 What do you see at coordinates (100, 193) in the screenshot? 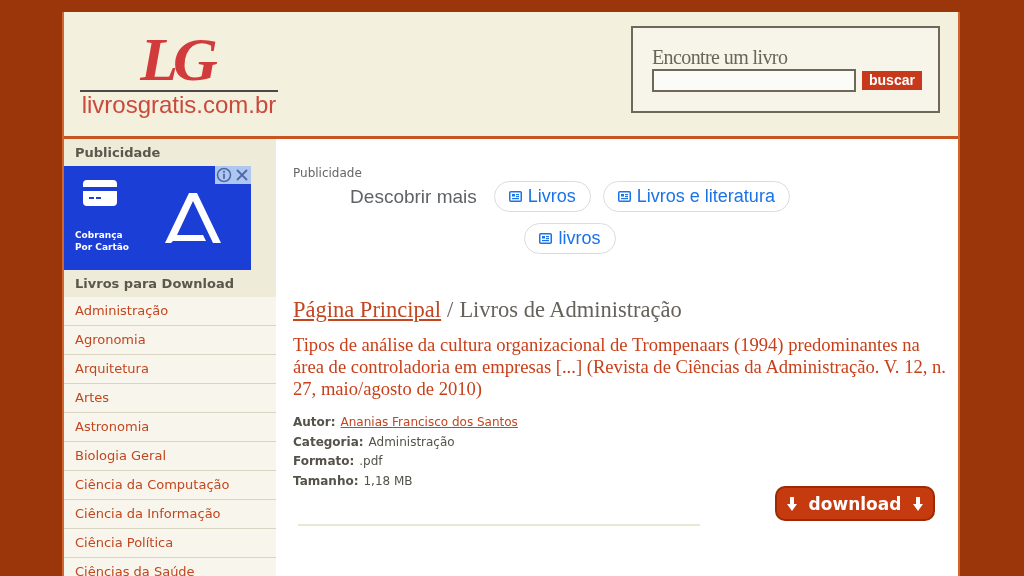
I see `credit-card-icon` at bounding box center [100, 193].